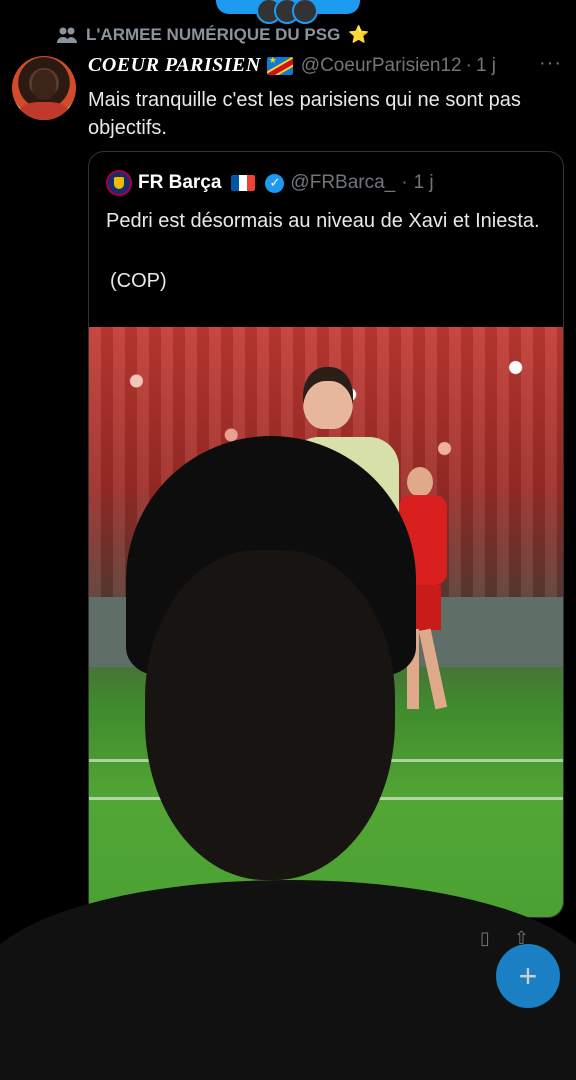 This screenshot has width=576, height=1080. What do you see at coordinates (485, 938) in the screenshot?
I see `bookmark-icon: ▯` at bounding box center [485, 938].